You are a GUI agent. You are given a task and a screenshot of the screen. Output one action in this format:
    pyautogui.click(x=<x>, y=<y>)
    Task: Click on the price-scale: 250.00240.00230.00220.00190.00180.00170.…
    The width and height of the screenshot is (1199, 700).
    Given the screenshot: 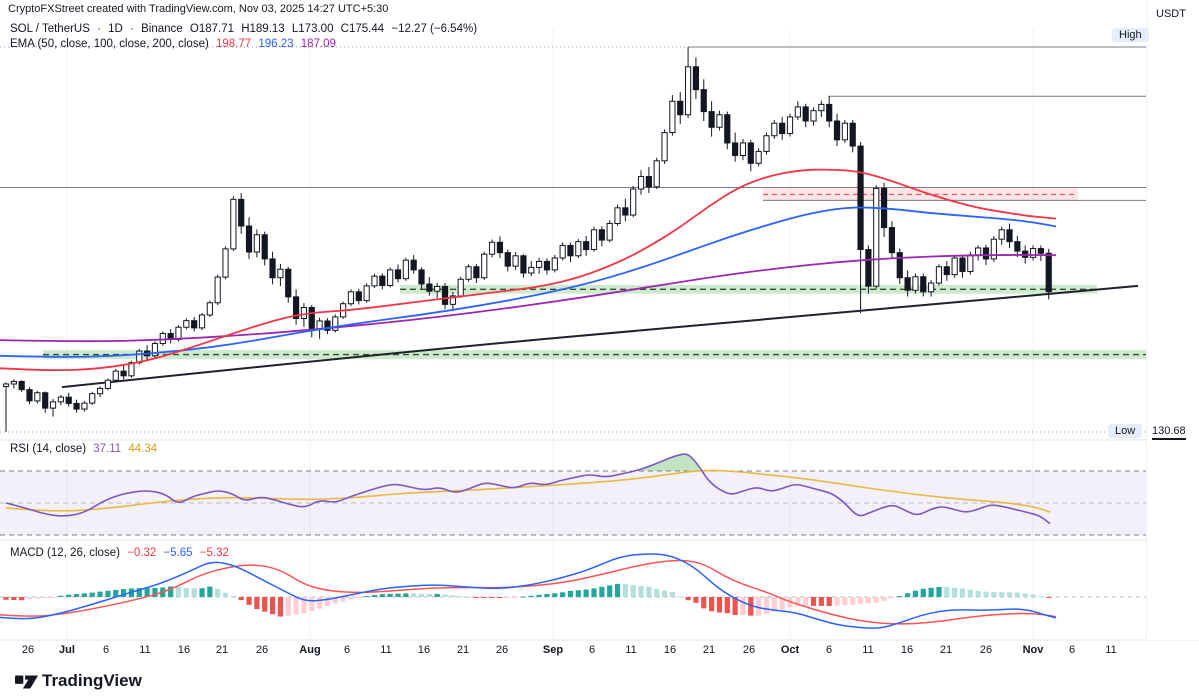 What is the action you would take?
    pyautogui.click(x=1173, y=320)
    